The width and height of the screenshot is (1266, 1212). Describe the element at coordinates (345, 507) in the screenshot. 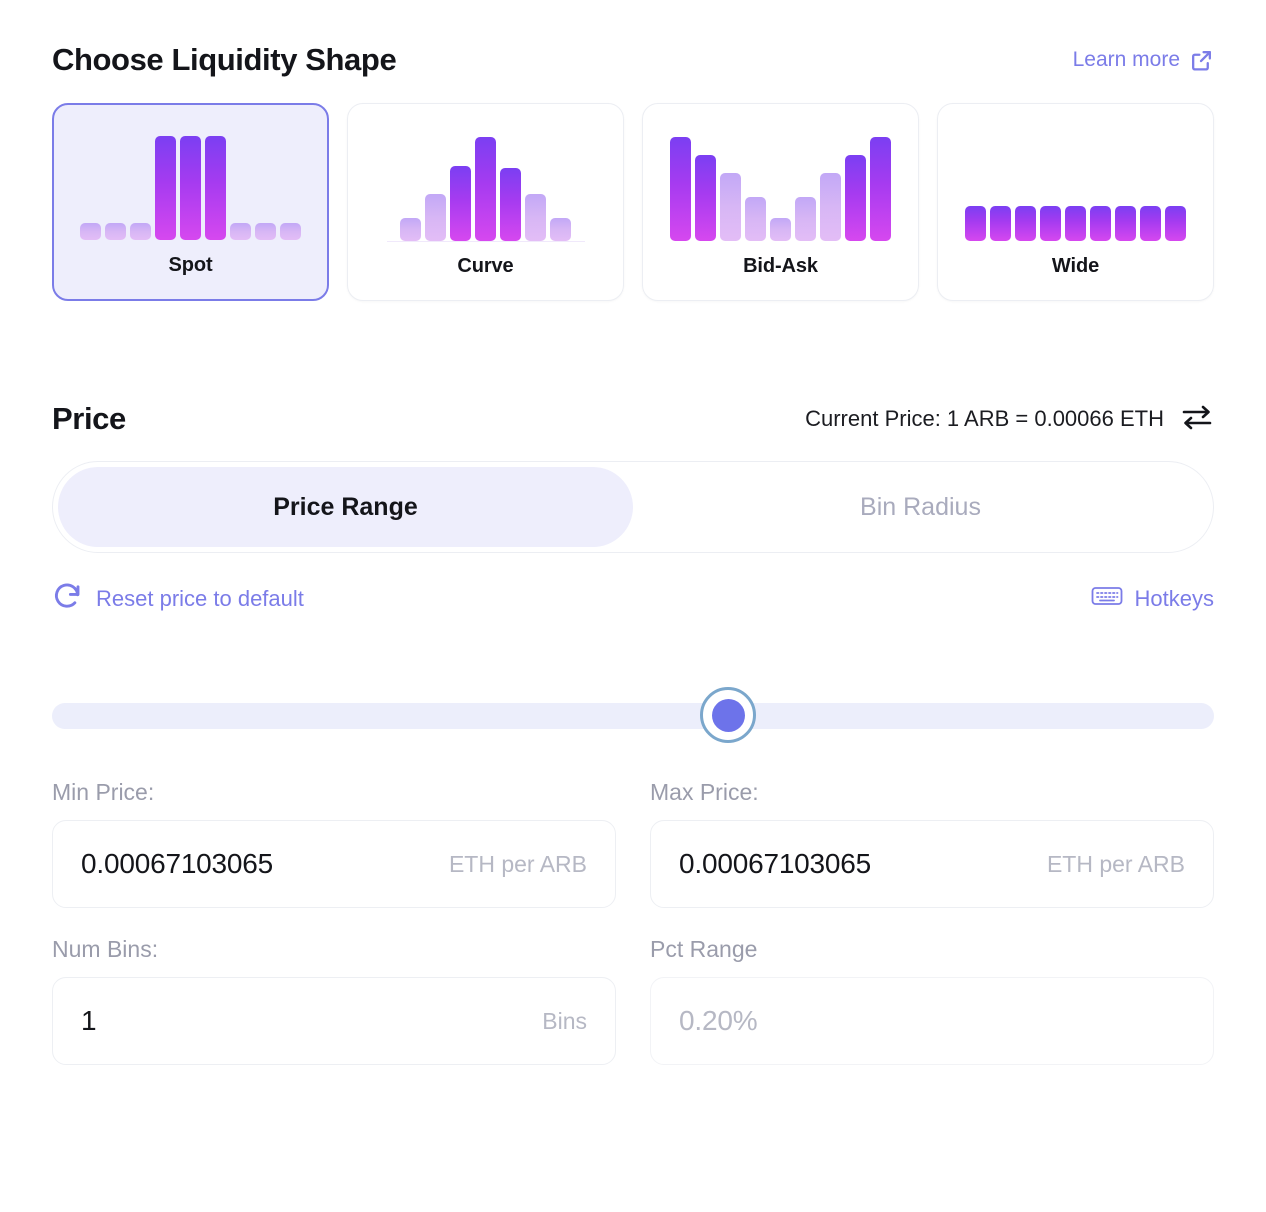

I see `tab-price-range: Price Range` at that location.